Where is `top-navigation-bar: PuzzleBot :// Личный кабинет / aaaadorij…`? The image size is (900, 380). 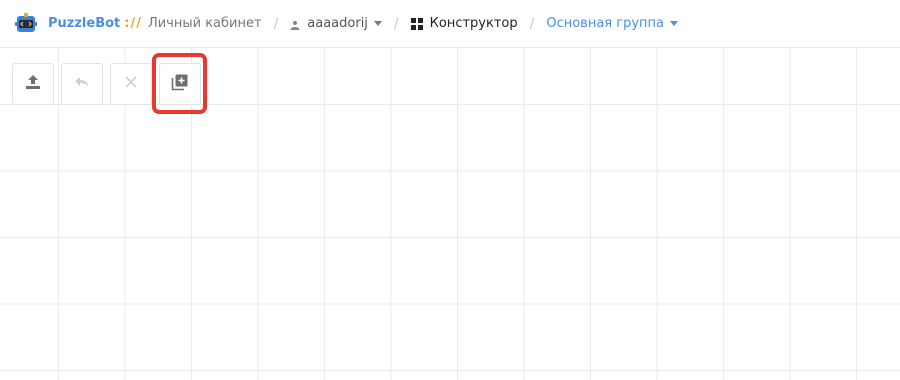 top-navigation-bar: PuzzleBot :// Личный кабинет / aaaadorij… is located at coordinates (450, 24).